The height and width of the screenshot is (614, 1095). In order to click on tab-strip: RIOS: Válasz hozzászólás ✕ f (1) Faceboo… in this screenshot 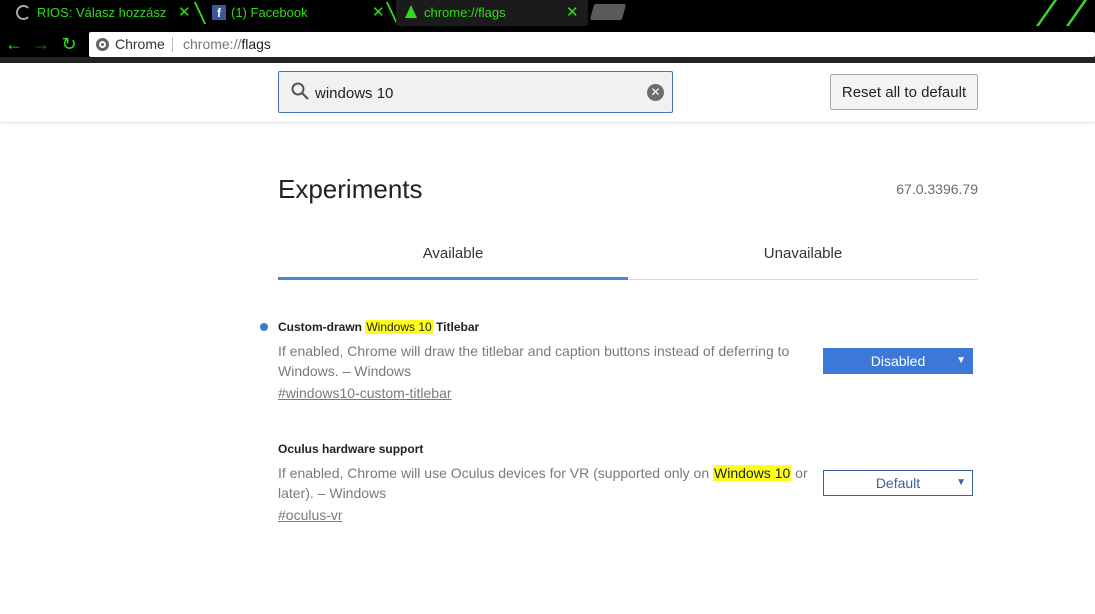, I will do `click(547, 13)`.